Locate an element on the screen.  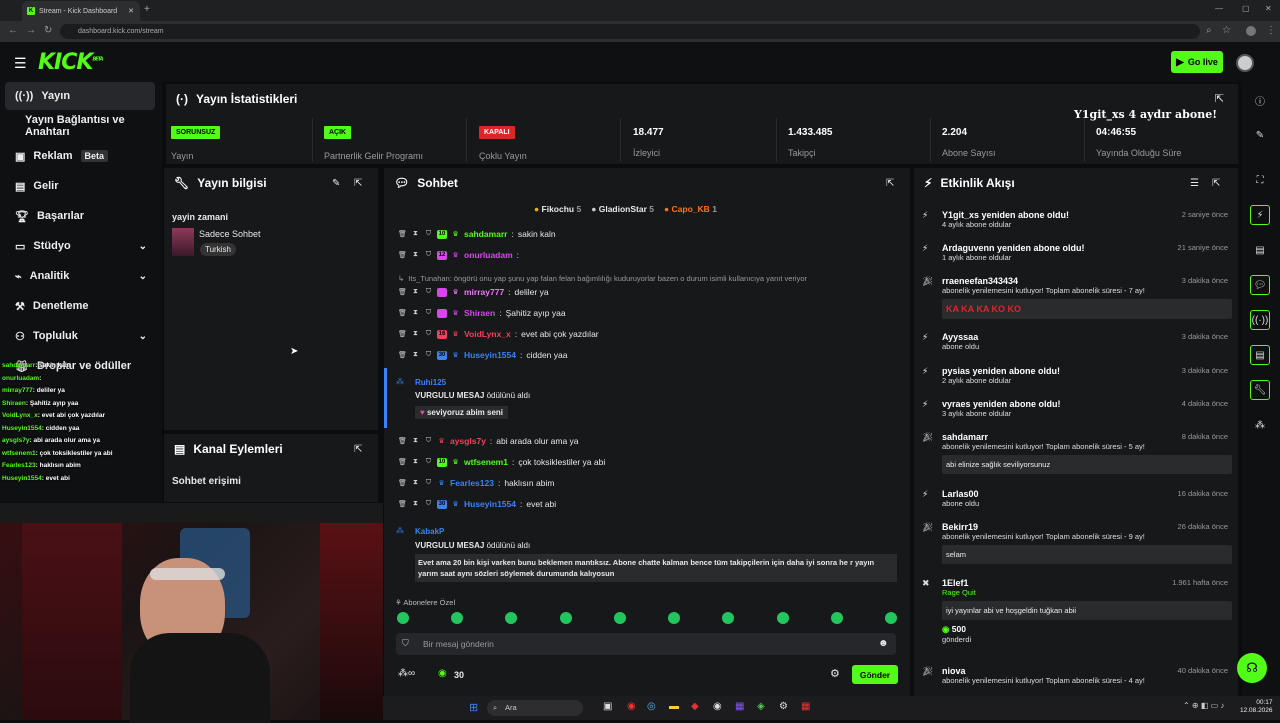
activity-item: ⚡︎ Ayyssaa abone oldu 3 dakika önce is located at coordinates (1077, 341).